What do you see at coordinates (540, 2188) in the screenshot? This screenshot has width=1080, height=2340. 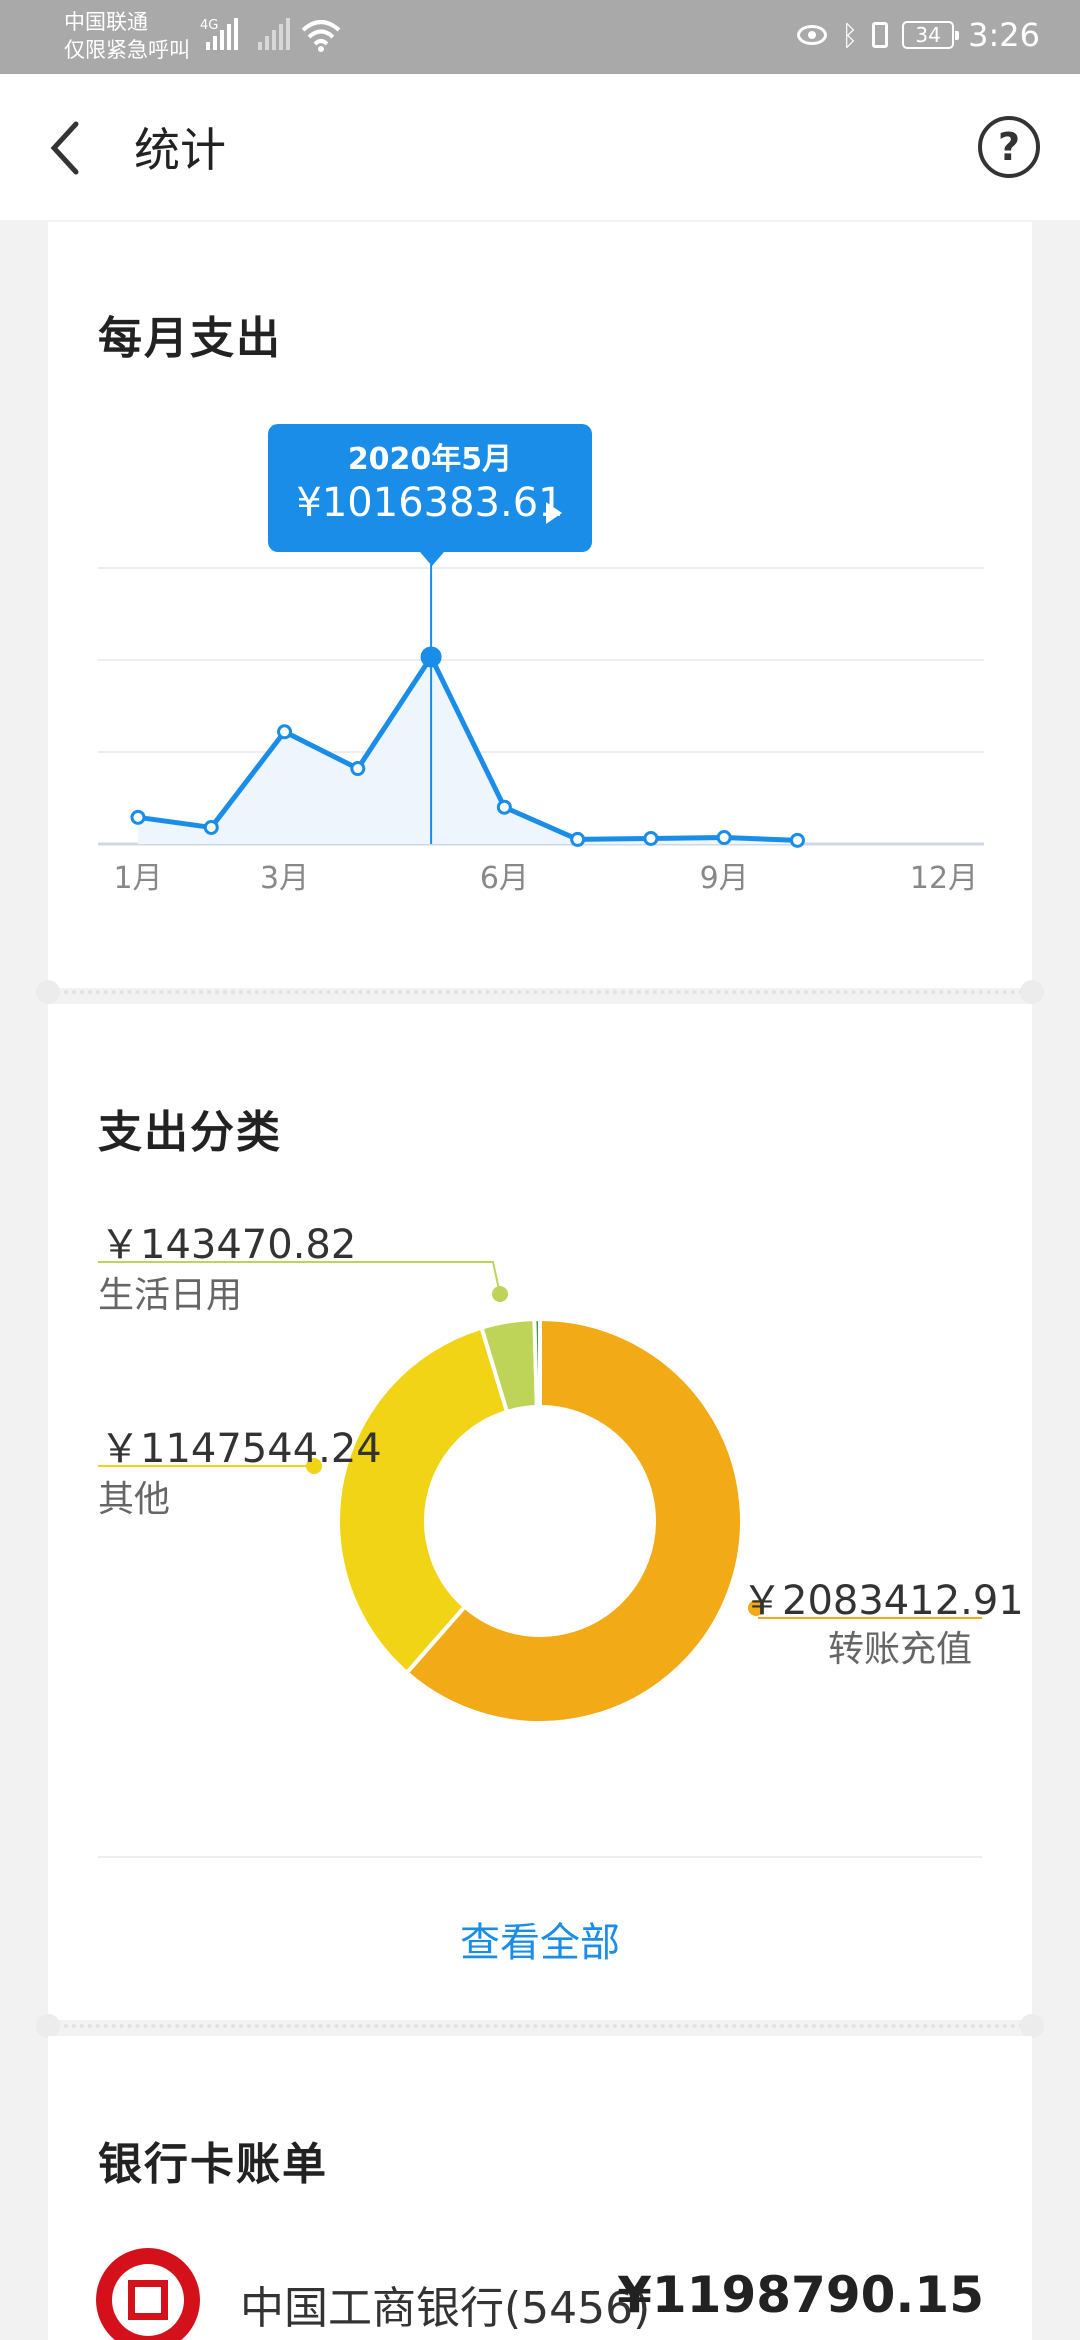 I see `bank-bills-card: 银行卡账单 中国工商银行(5456) ¥1198790.15` at bounding box center [540, 2188].